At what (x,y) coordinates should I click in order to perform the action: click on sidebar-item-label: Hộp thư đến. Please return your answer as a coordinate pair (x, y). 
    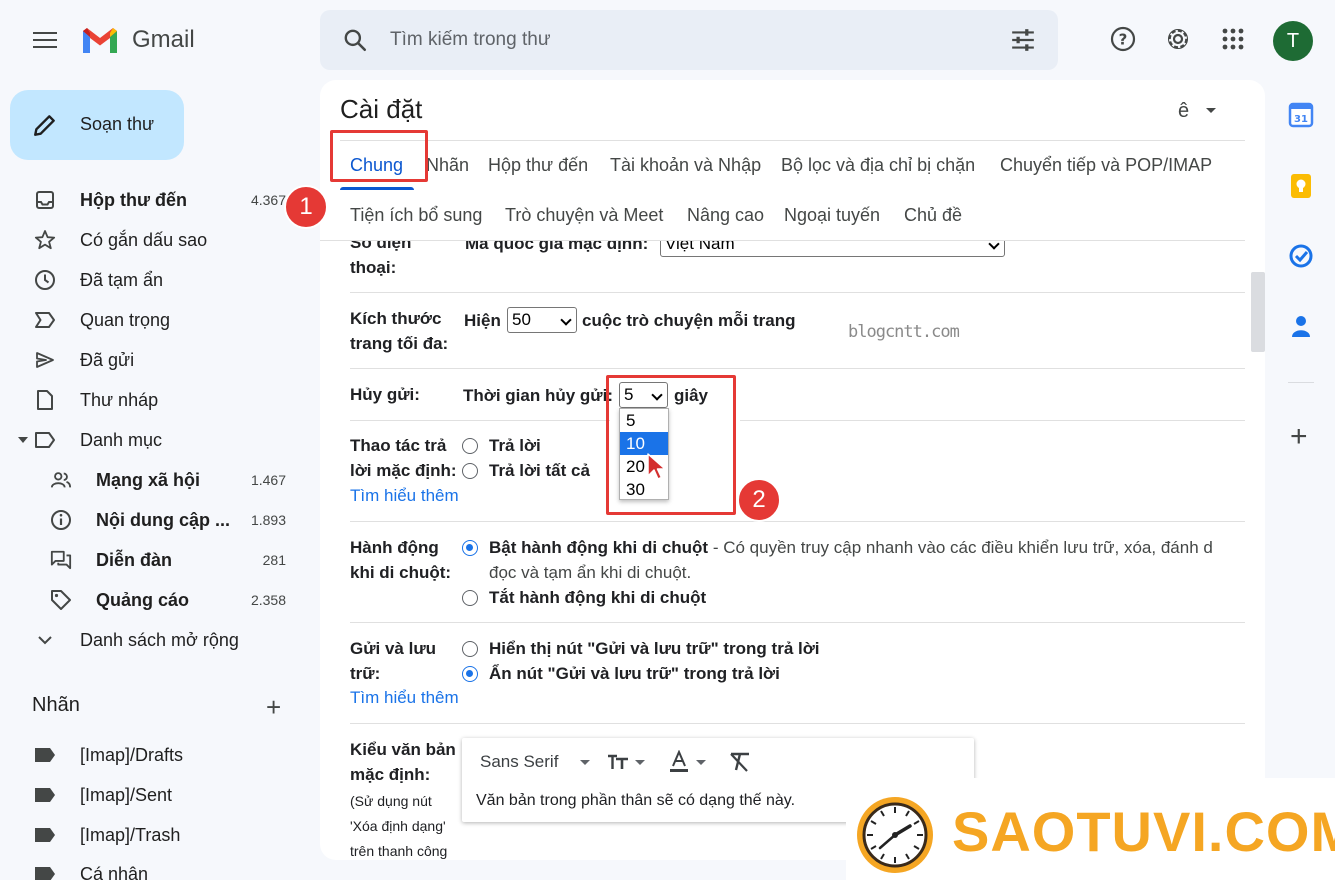
    Looking at the image, I should click on (134, 199).